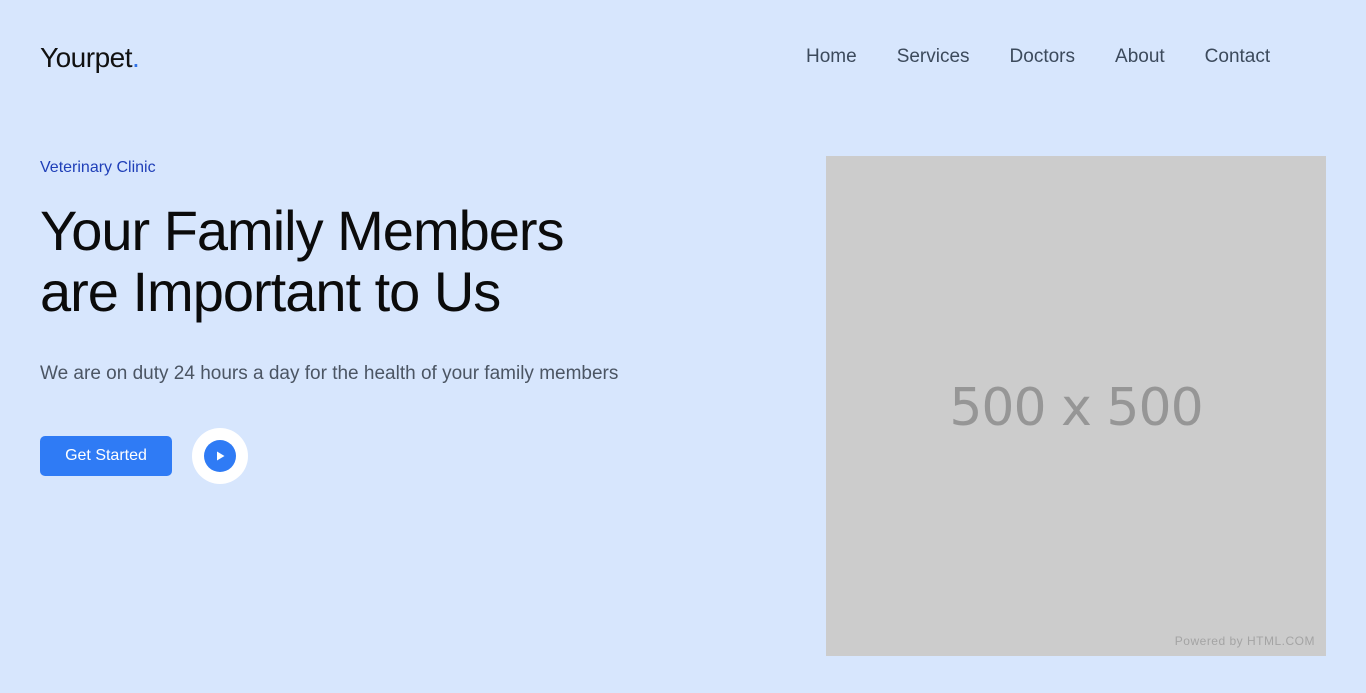  I want to click on nav-item-home: Home, so click(831, 57).